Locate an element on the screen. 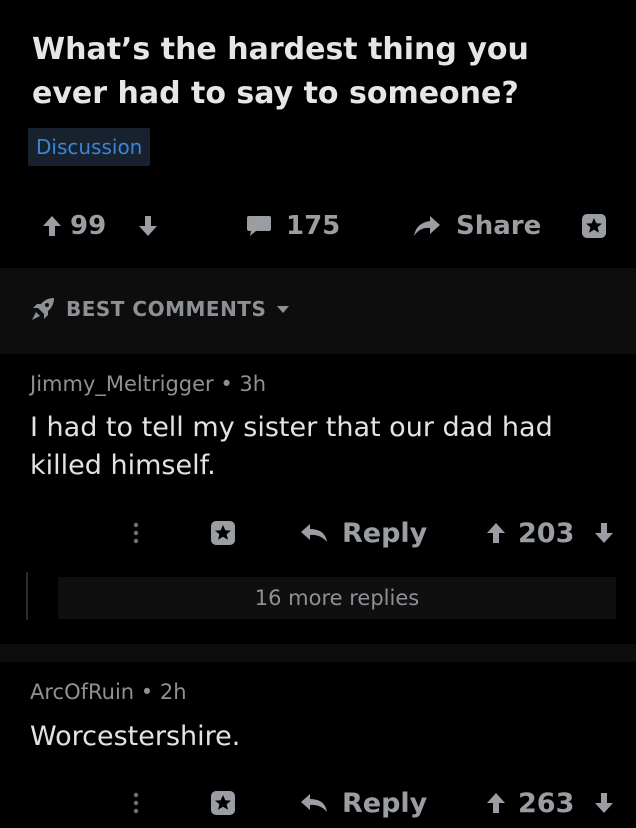 The height and width of the screenshot is (828, 636). post-action-bar: 99 175 Share is located at coordinates (318, 226).